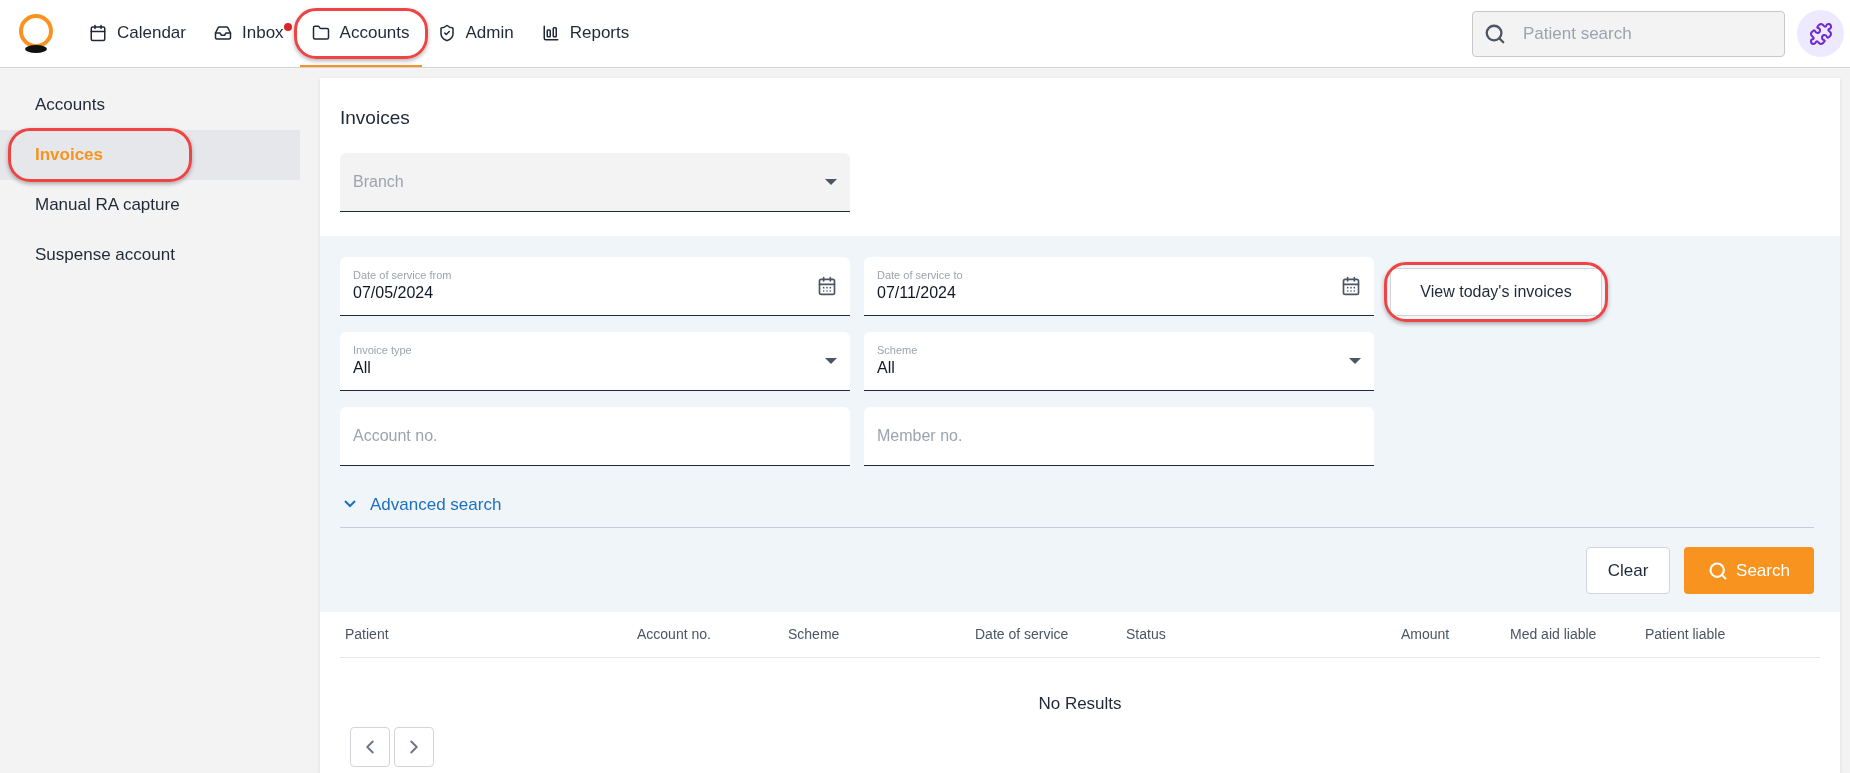 The image size is (1850, 773). What do you see at coordinates (1554, 634) in the screenshot?
I see `column-header: Med aid liable` at bounding box center [1554, 634].